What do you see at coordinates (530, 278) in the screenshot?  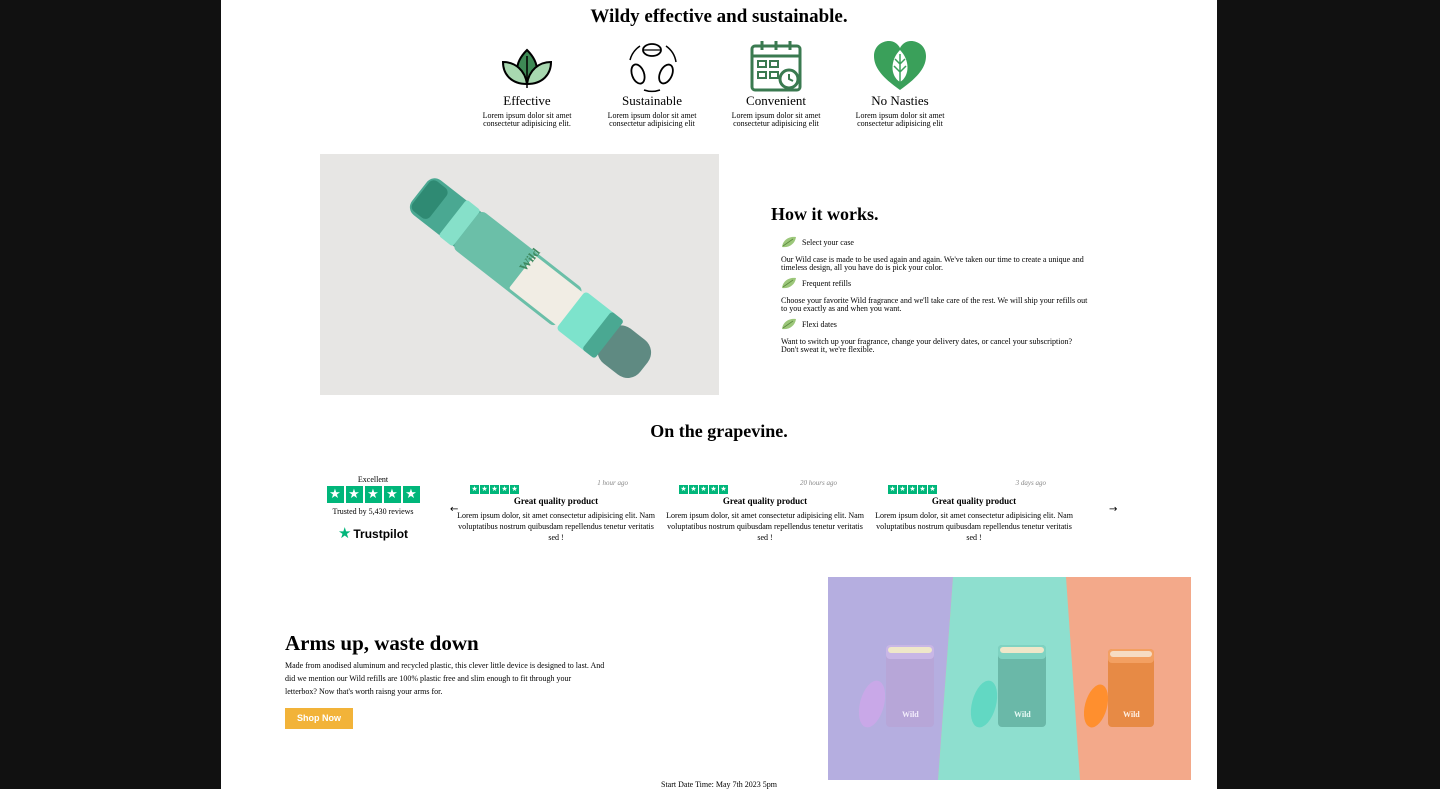 I see `deodorant-case-illustration: Wild` at bounding box center [530, 278].